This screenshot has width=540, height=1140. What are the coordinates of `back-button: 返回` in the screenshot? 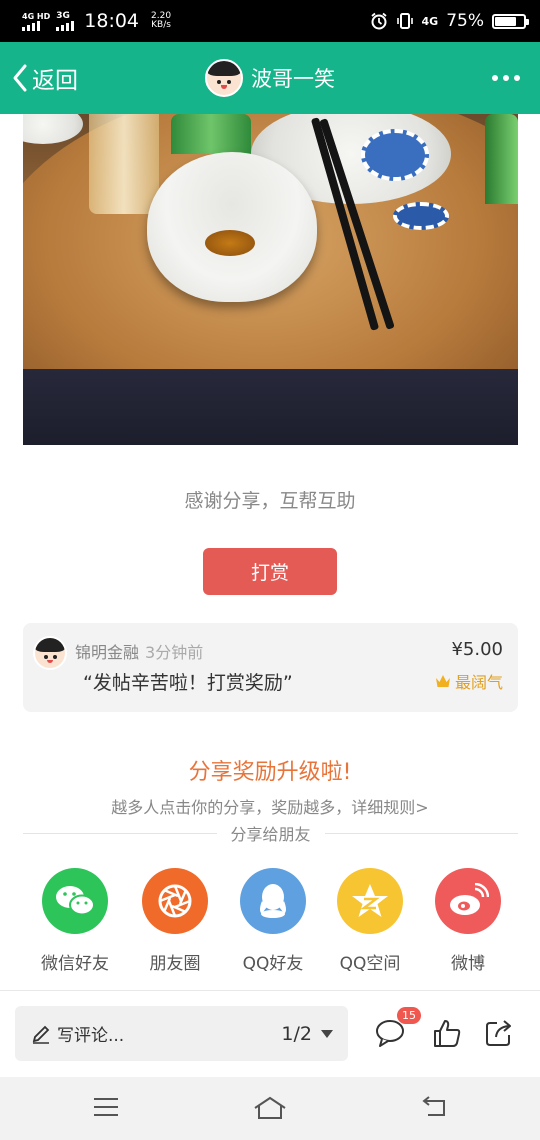 It's located at (44, 78).